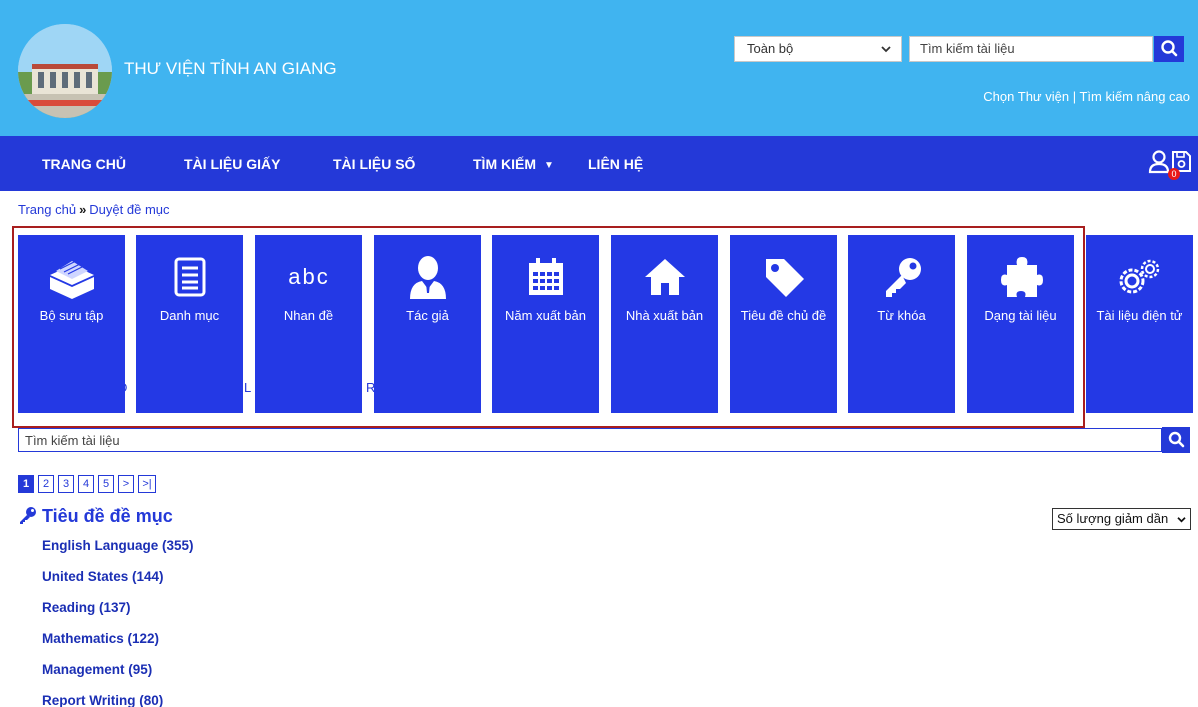 This screenshot has width=1198, height=707. What do you see at coordinates (664, 277) in the screenshot?
I see `house-icon` at bounding box center [664, 277].